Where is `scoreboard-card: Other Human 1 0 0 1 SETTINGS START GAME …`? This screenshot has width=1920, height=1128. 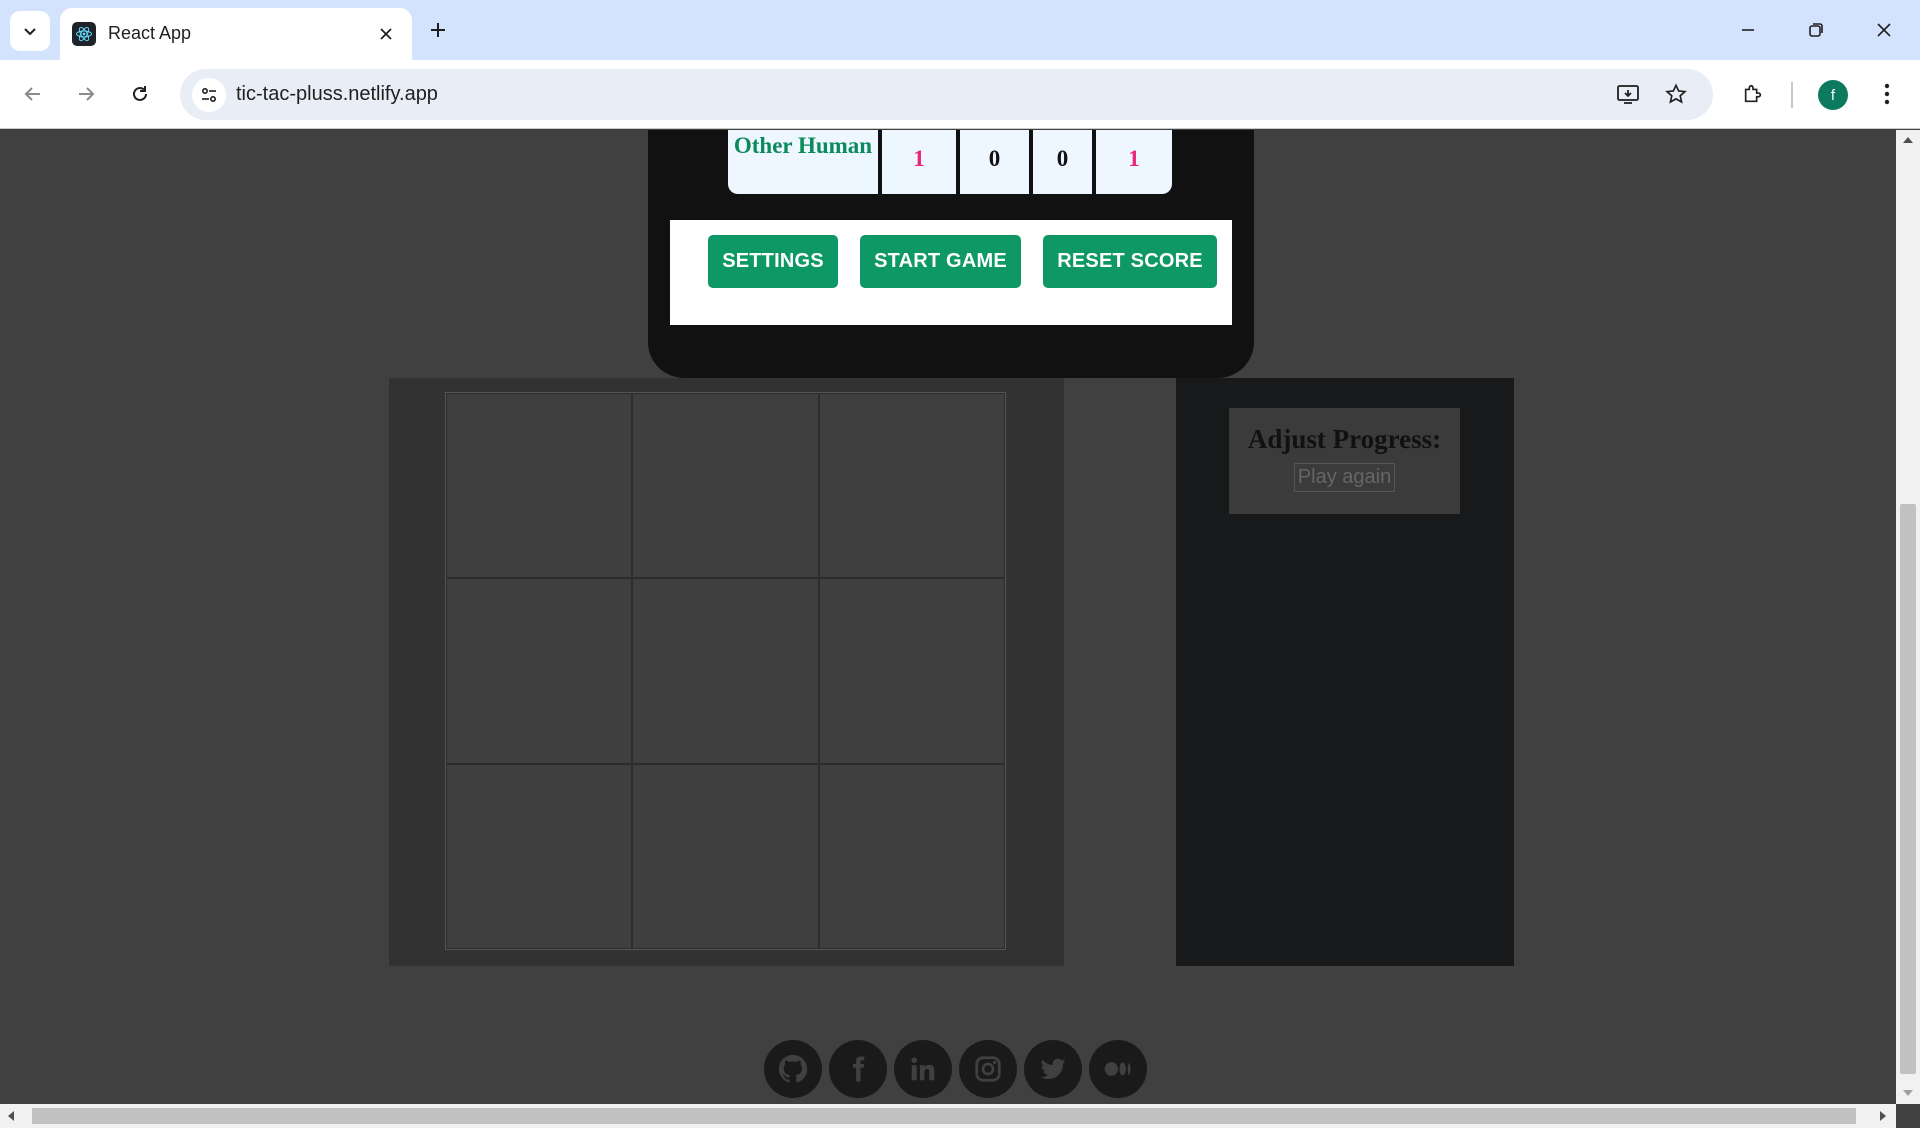 scoreboard-card: Other Human 1 0 0 1 SETTINGS START GAME … is located at coordinates (951, 254).